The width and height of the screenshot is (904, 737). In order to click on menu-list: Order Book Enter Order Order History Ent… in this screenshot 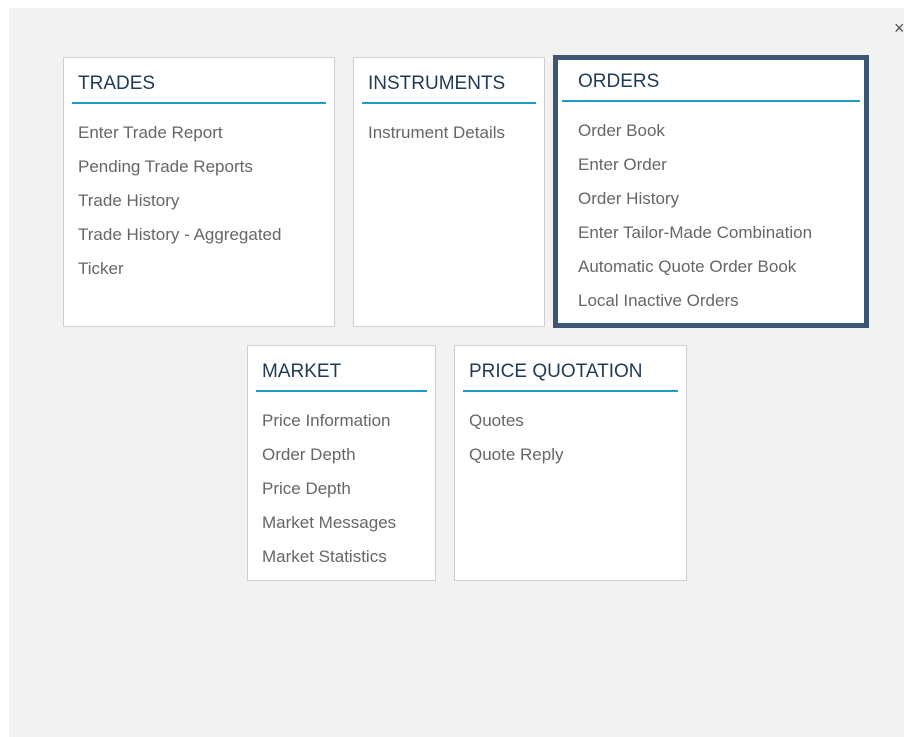, I will do `click(695, 218)`.